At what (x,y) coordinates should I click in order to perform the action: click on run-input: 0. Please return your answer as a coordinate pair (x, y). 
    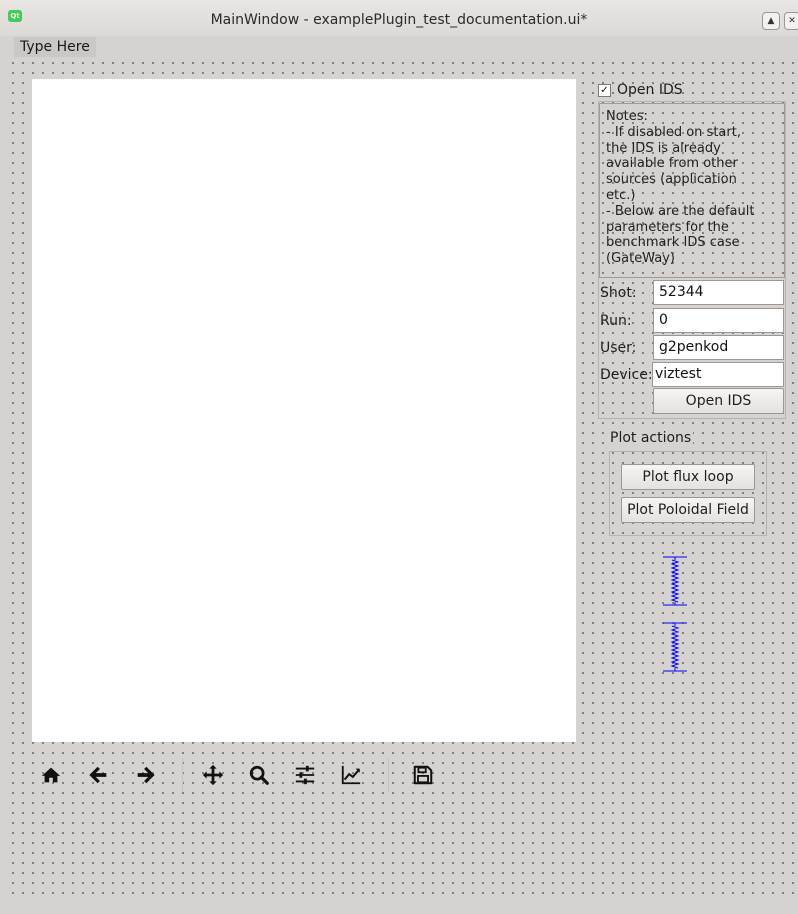
    Looking at the image, I should click on (718, 320).